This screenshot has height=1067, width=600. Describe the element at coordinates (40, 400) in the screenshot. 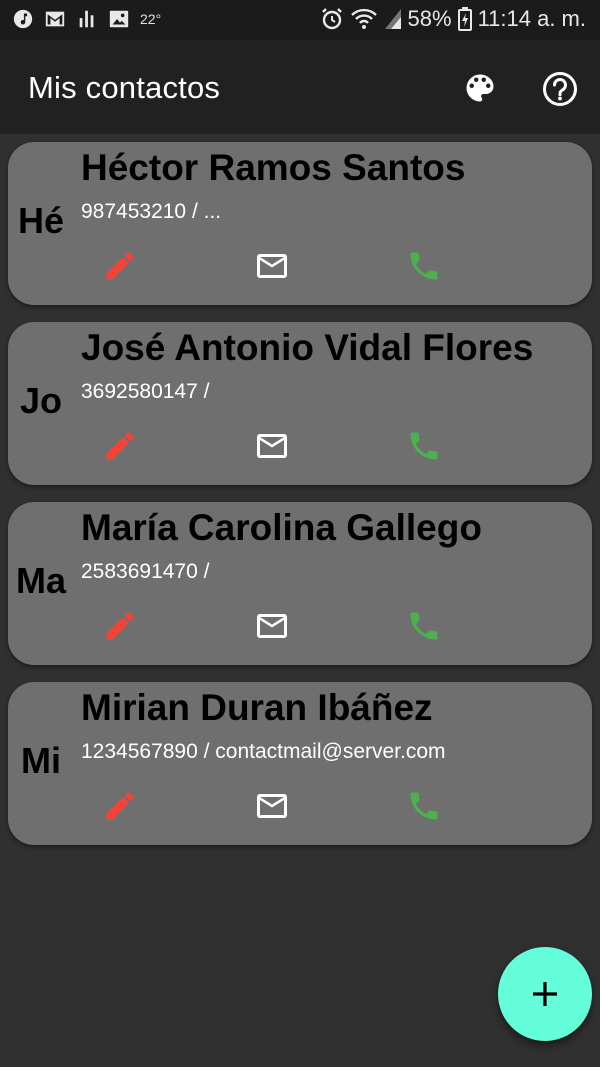

I see `contact-initials: Jo` at that location.